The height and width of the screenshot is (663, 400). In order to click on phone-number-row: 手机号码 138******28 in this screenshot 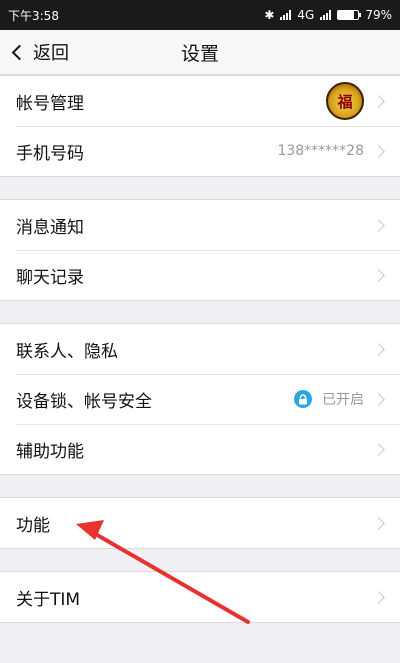, I will do `click(200, 151)`.